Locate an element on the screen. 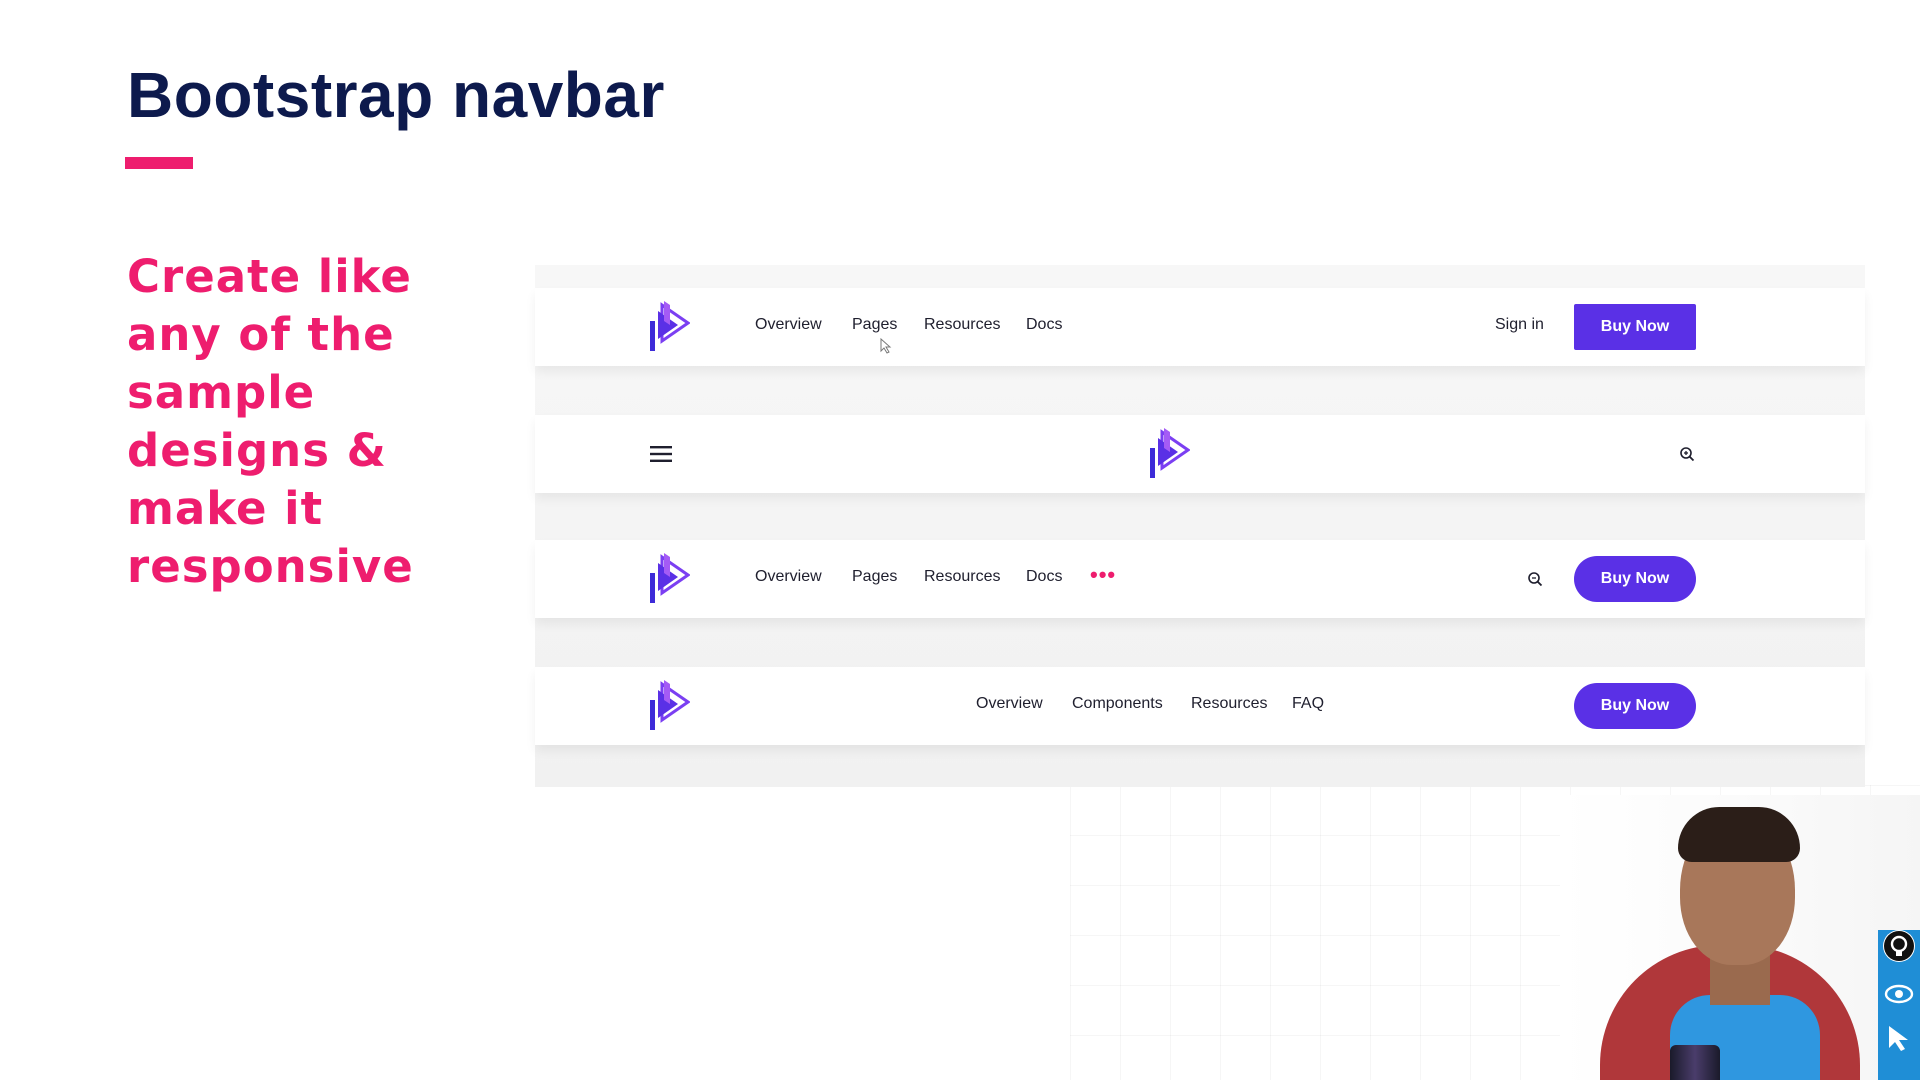 Image resolution: width=1920 pixels, height=1080 pixels. mouse-cursor-icon is located at coordinates (886, 346).